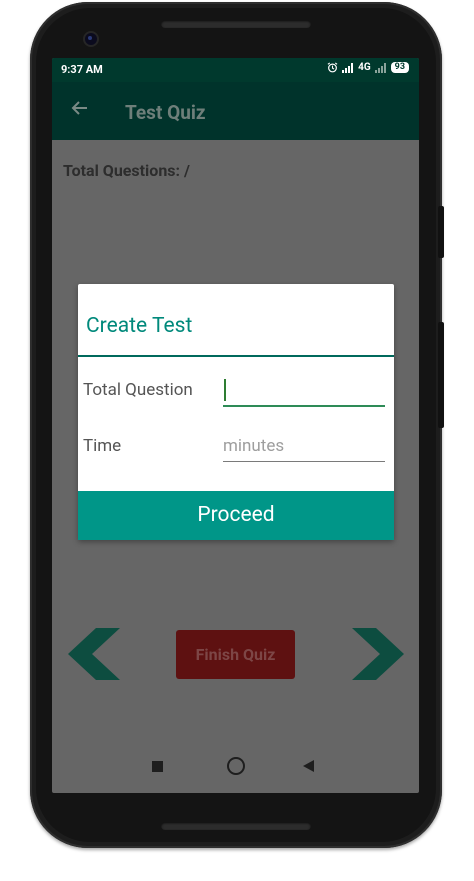 The width and height of the screenshot is (474, 881). What do you see at coordinates (254, 446) in the screenshot?
I see `time-placeholder: minutes` at bounding box center [254, 446].